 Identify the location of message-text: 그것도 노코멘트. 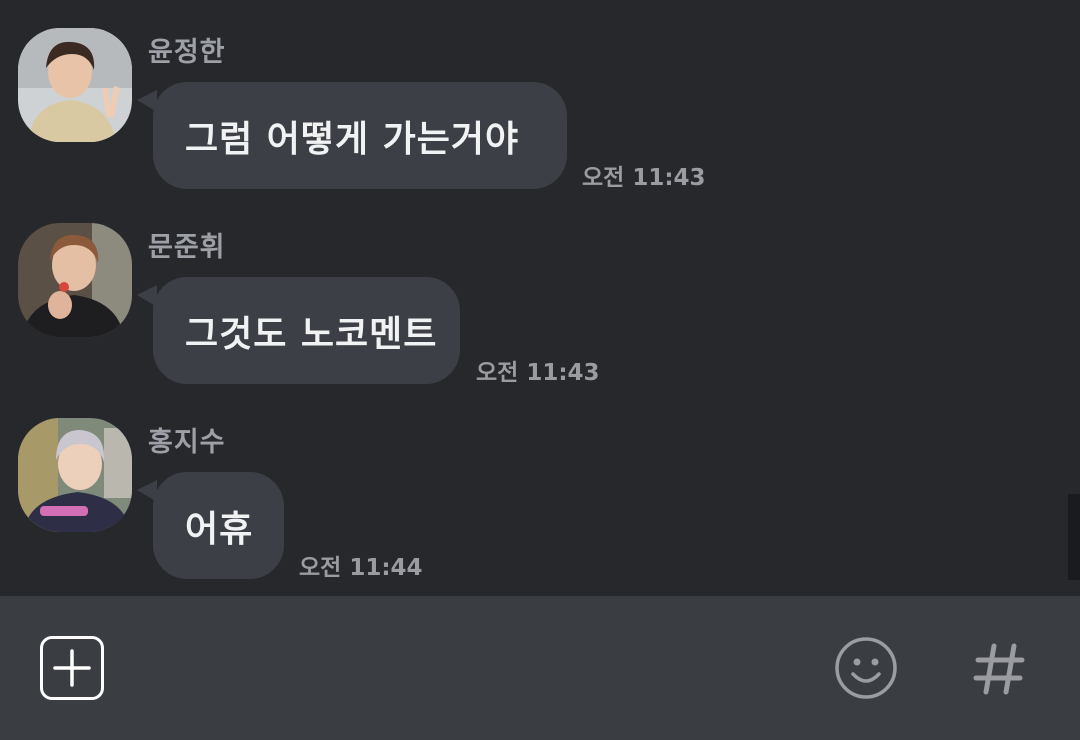
(311, 334).